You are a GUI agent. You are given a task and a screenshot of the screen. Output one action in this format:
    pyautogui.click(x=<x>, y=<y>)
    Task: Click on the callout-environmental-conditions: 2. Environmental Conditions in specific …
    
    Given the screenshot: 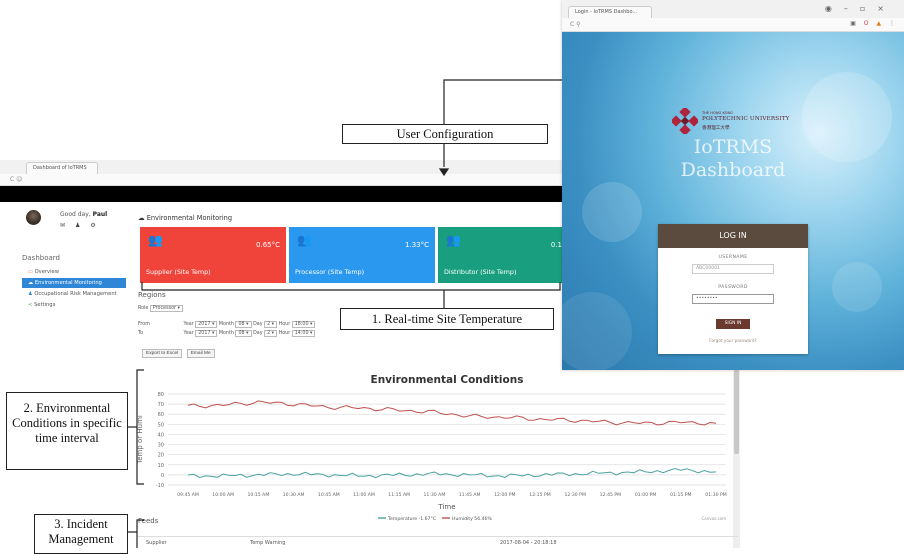 What is the action you would take?
    pyautogui.click(x=67, y=431)
    